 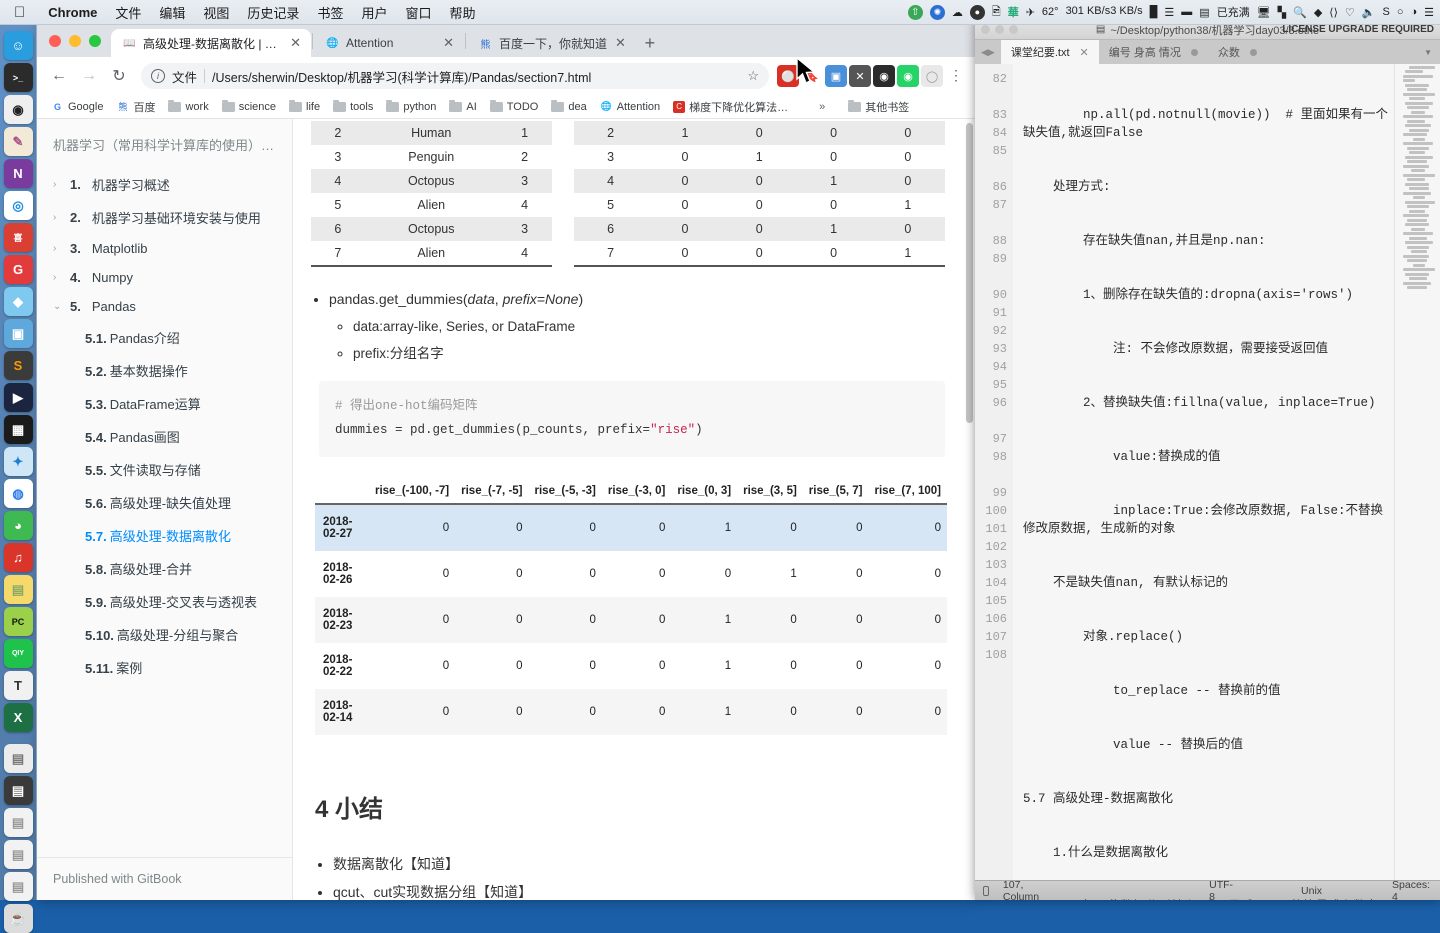 I want to click on dock-item-onenote: N, so click(x=18, y=173).